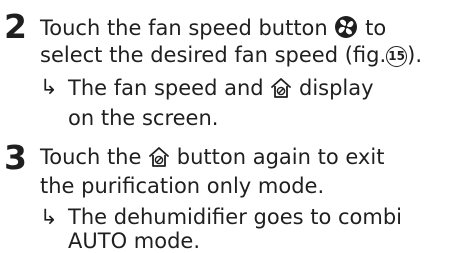  Describe the element at coordinates (376, 28) in the screenshot. I see `instruction-text: to` at that location.